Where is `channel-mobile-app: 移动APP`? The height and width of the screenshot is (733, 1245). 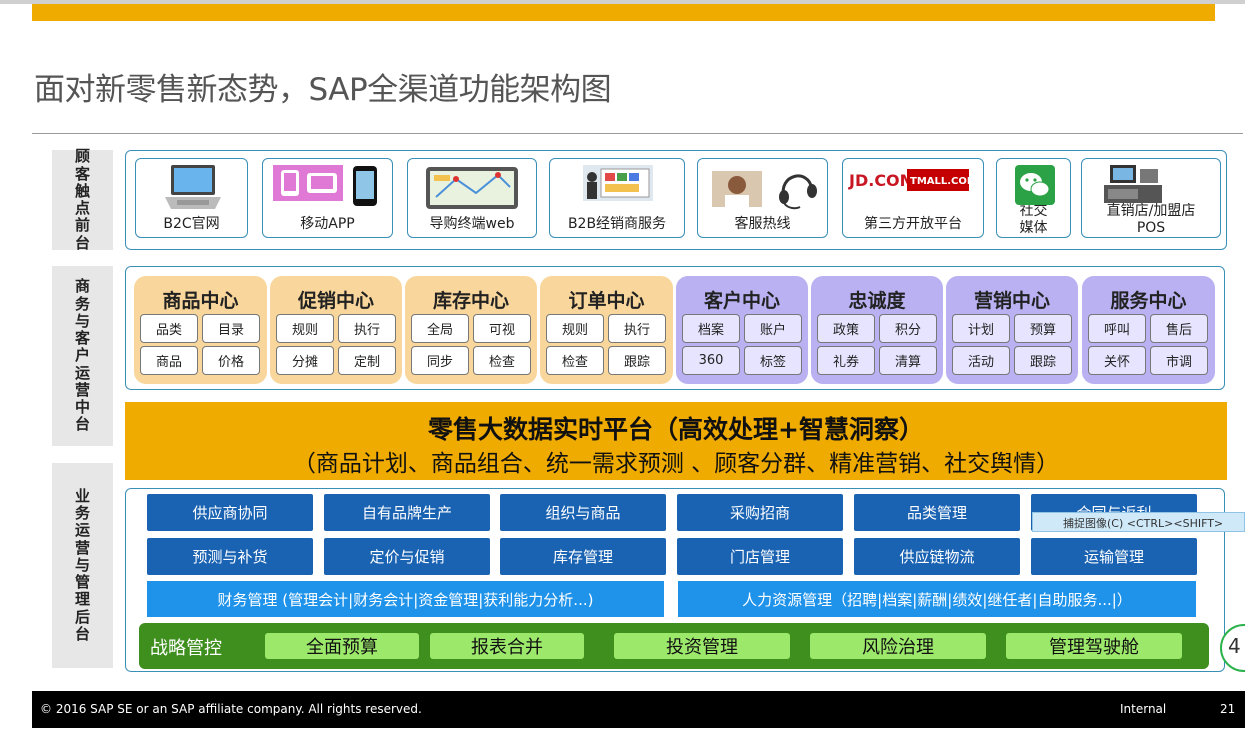
channel-mobile-app: 移动APP is located at coordinates (327, 198).